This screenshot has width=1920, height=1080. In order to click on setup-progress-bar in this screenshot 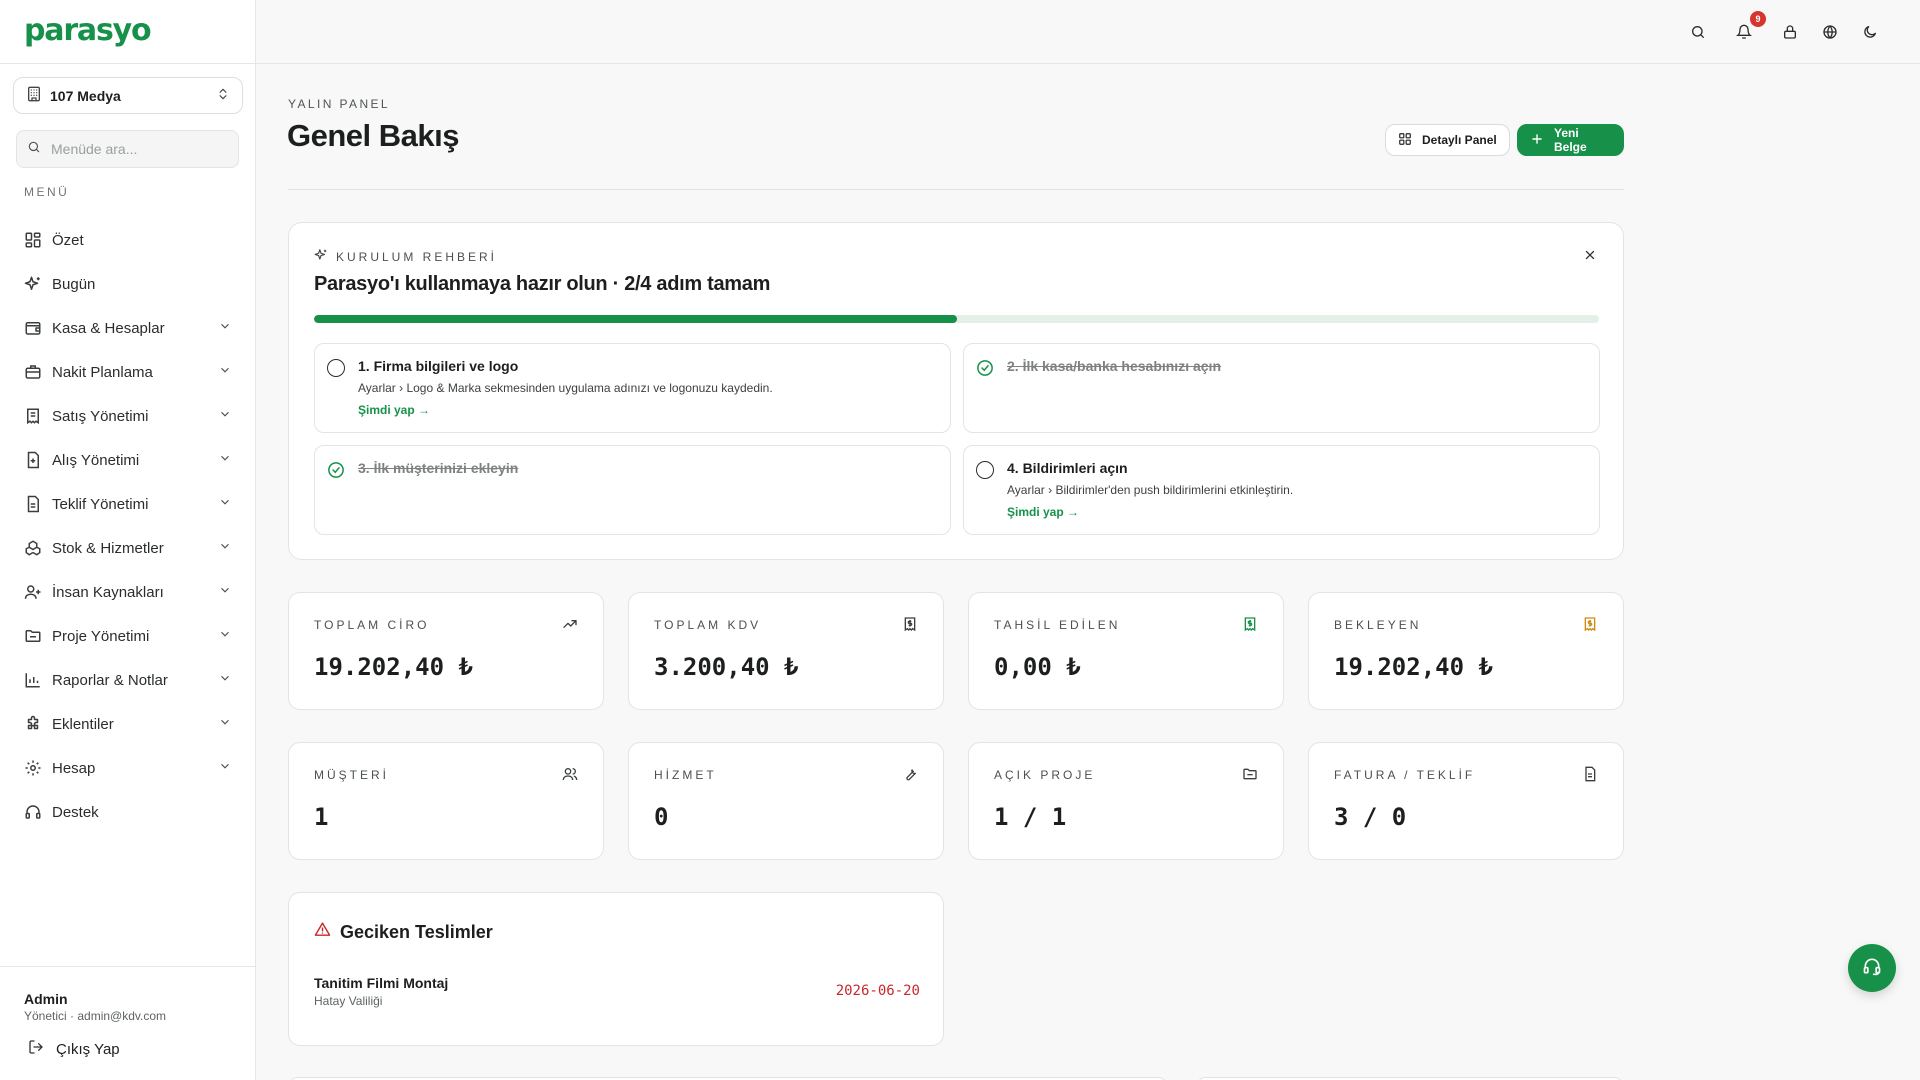, I will do `click(956, 319)`.